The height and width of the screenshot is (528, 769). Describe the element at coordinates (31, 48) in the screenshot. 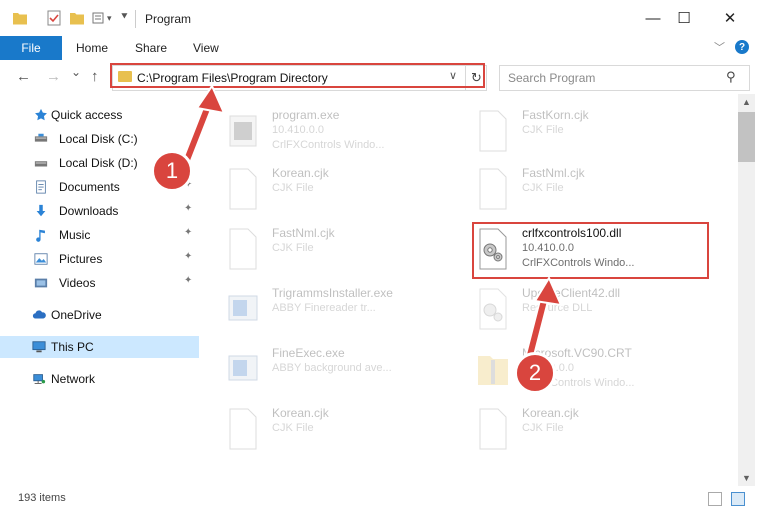

I see `tab-file: File` at that location.